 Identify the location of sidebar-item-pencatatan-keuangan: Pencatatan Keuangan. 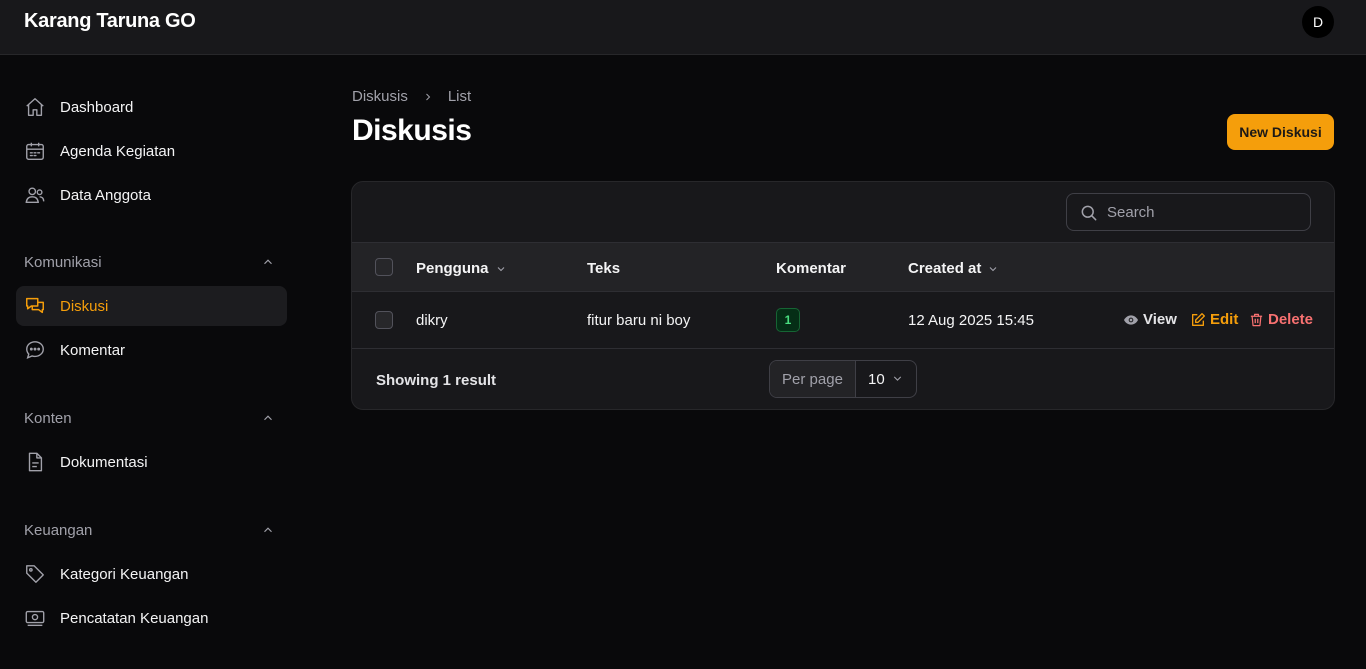
(151, 618).